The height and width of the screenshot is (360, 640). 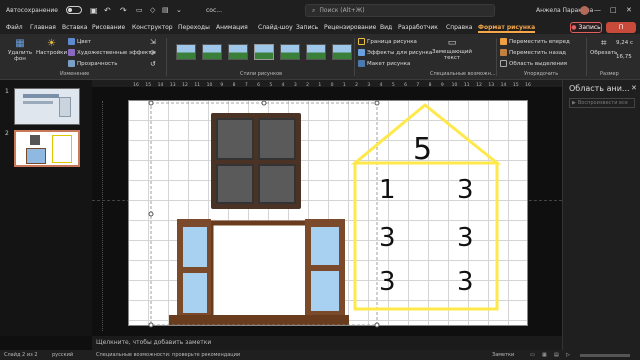 What do you see at coordinates (232, 27) in the screenshot?
I see `tab-animations: Анимация` at bounding box center [232, 27].